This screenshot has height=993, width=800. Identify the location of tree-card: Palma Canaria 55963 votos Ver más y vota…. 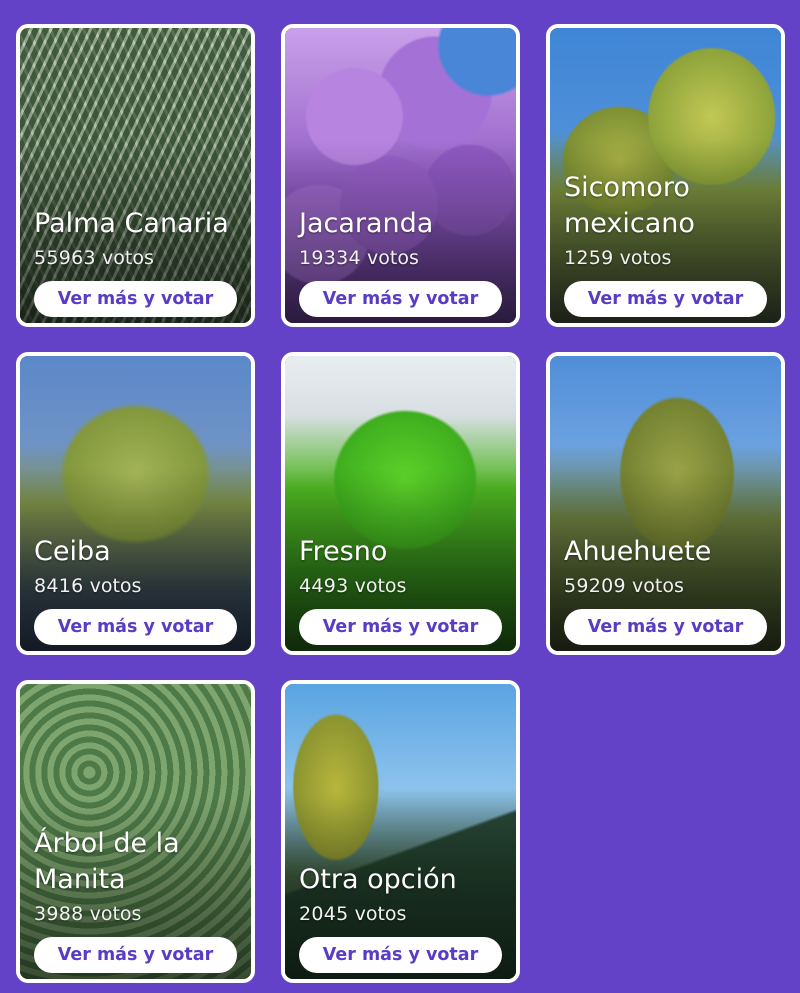
(135, 175).